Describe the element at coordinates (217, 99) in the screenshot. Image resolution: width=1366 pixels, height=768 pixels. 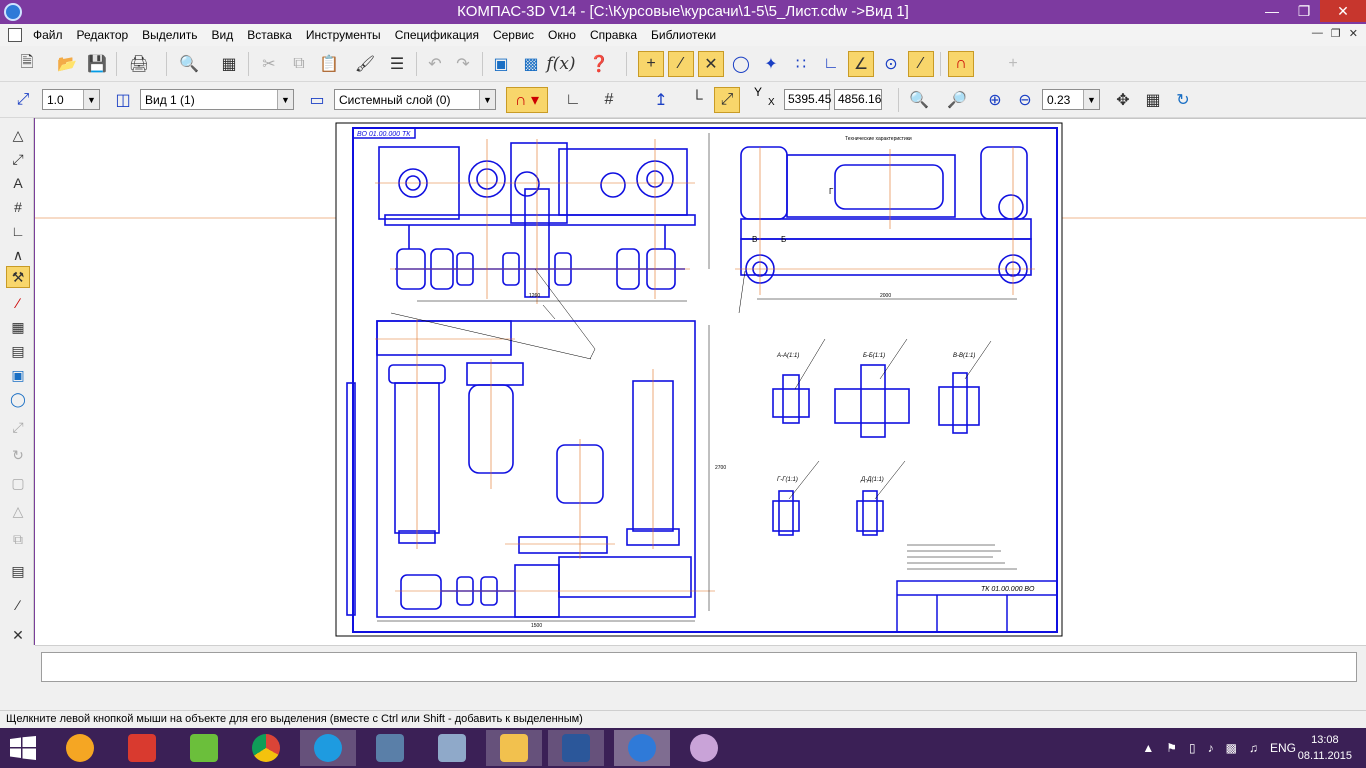
I see `view-combo: Вид 1 (1) ▼` at that location.